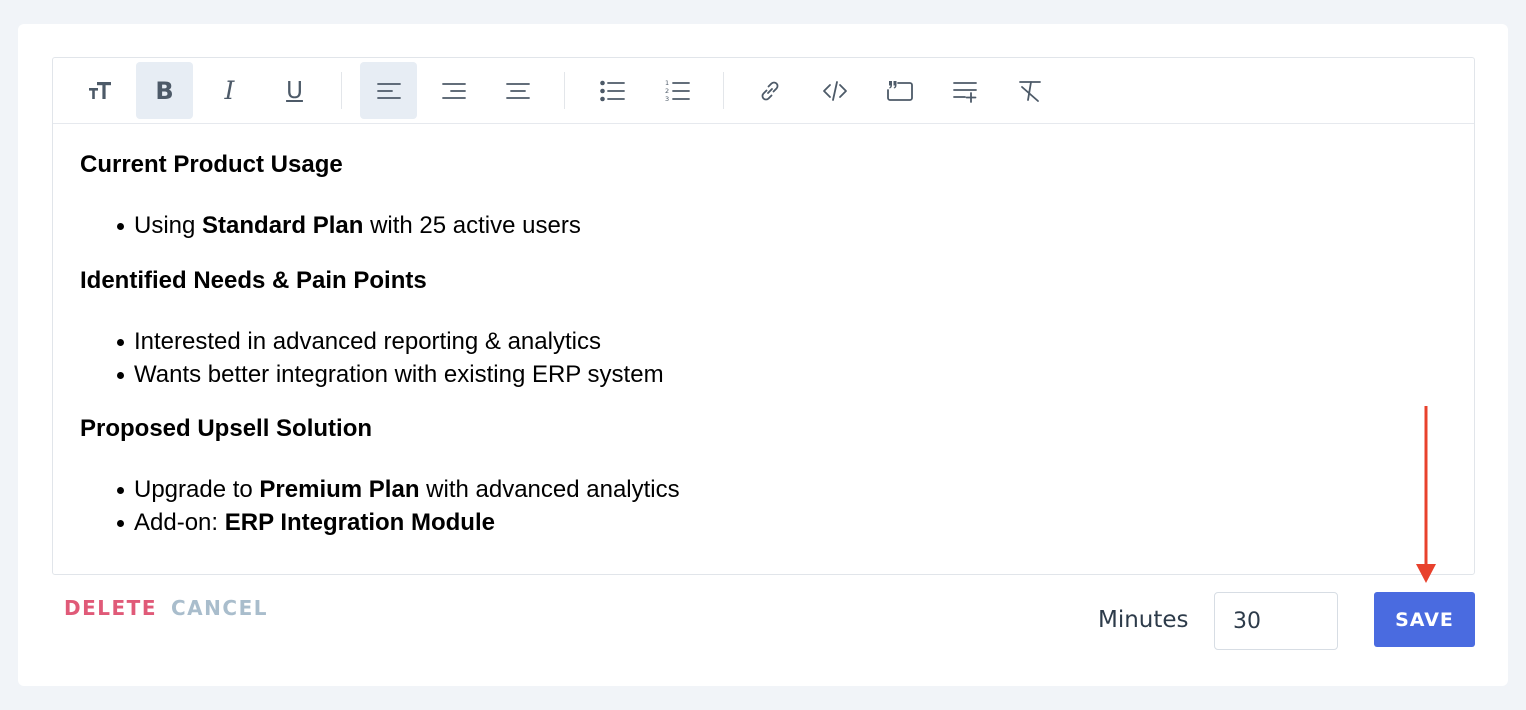 Image resolution: width=1526 pixels, height=710 pixels. What do you see at coordinates (769, 90) in the screenshot?
I see `link-icon` at bounding box center [769, 90].